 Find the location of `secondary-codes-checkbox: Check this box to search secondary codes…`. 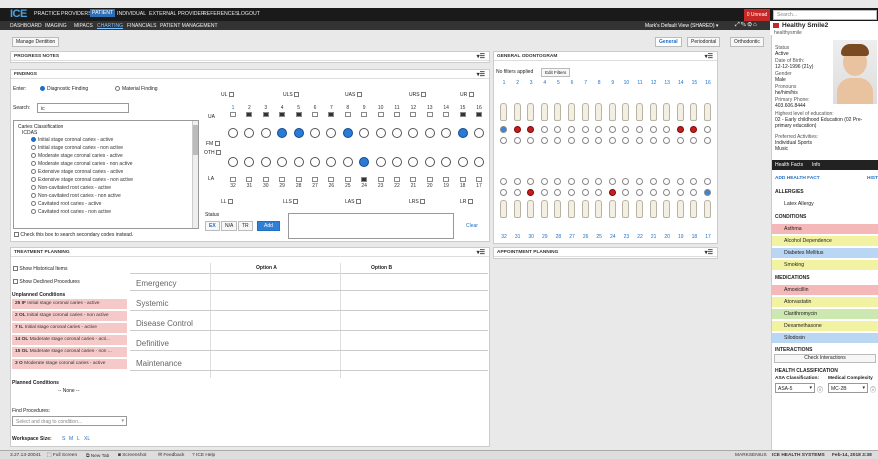

secondary-codes-checkbox: Check this box to search secondary codes… is located at coordinates (73, 235).